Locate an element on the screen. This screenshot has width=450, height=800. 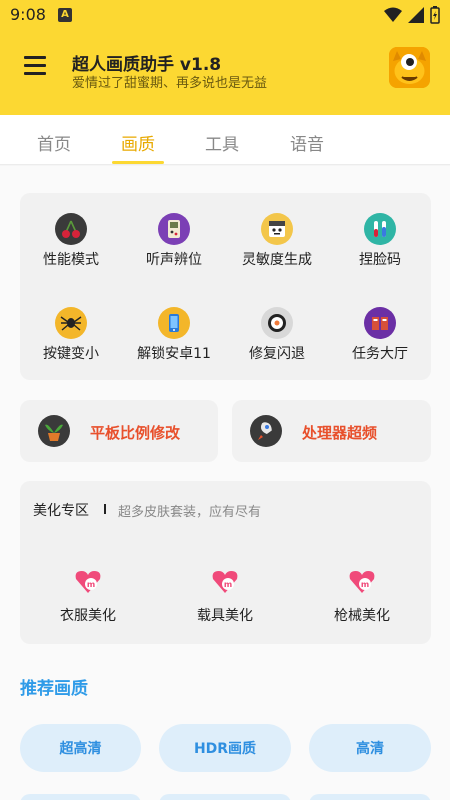
beautify-divider is located at coordinates (105, 509).